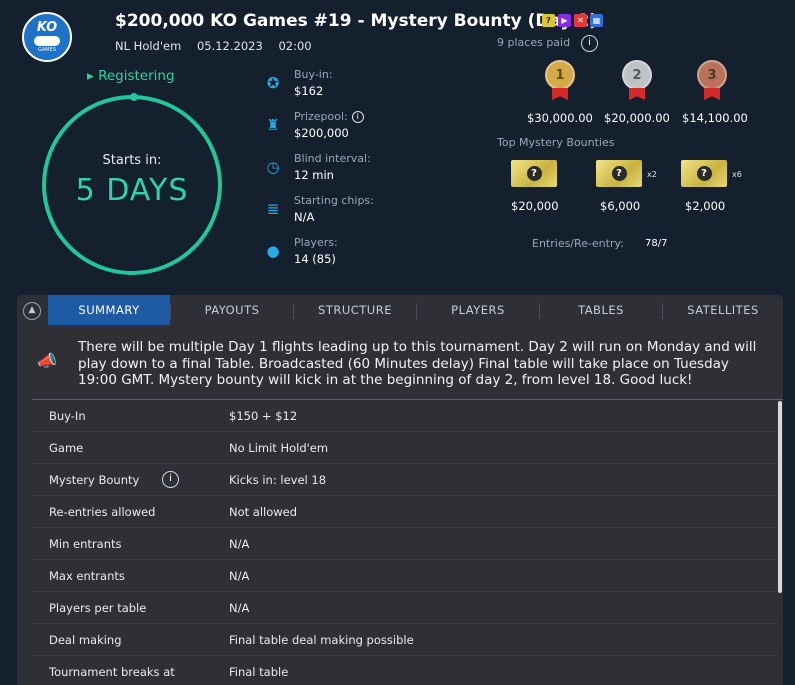  I want to click on chips-value: N/A, so click(304, 217).